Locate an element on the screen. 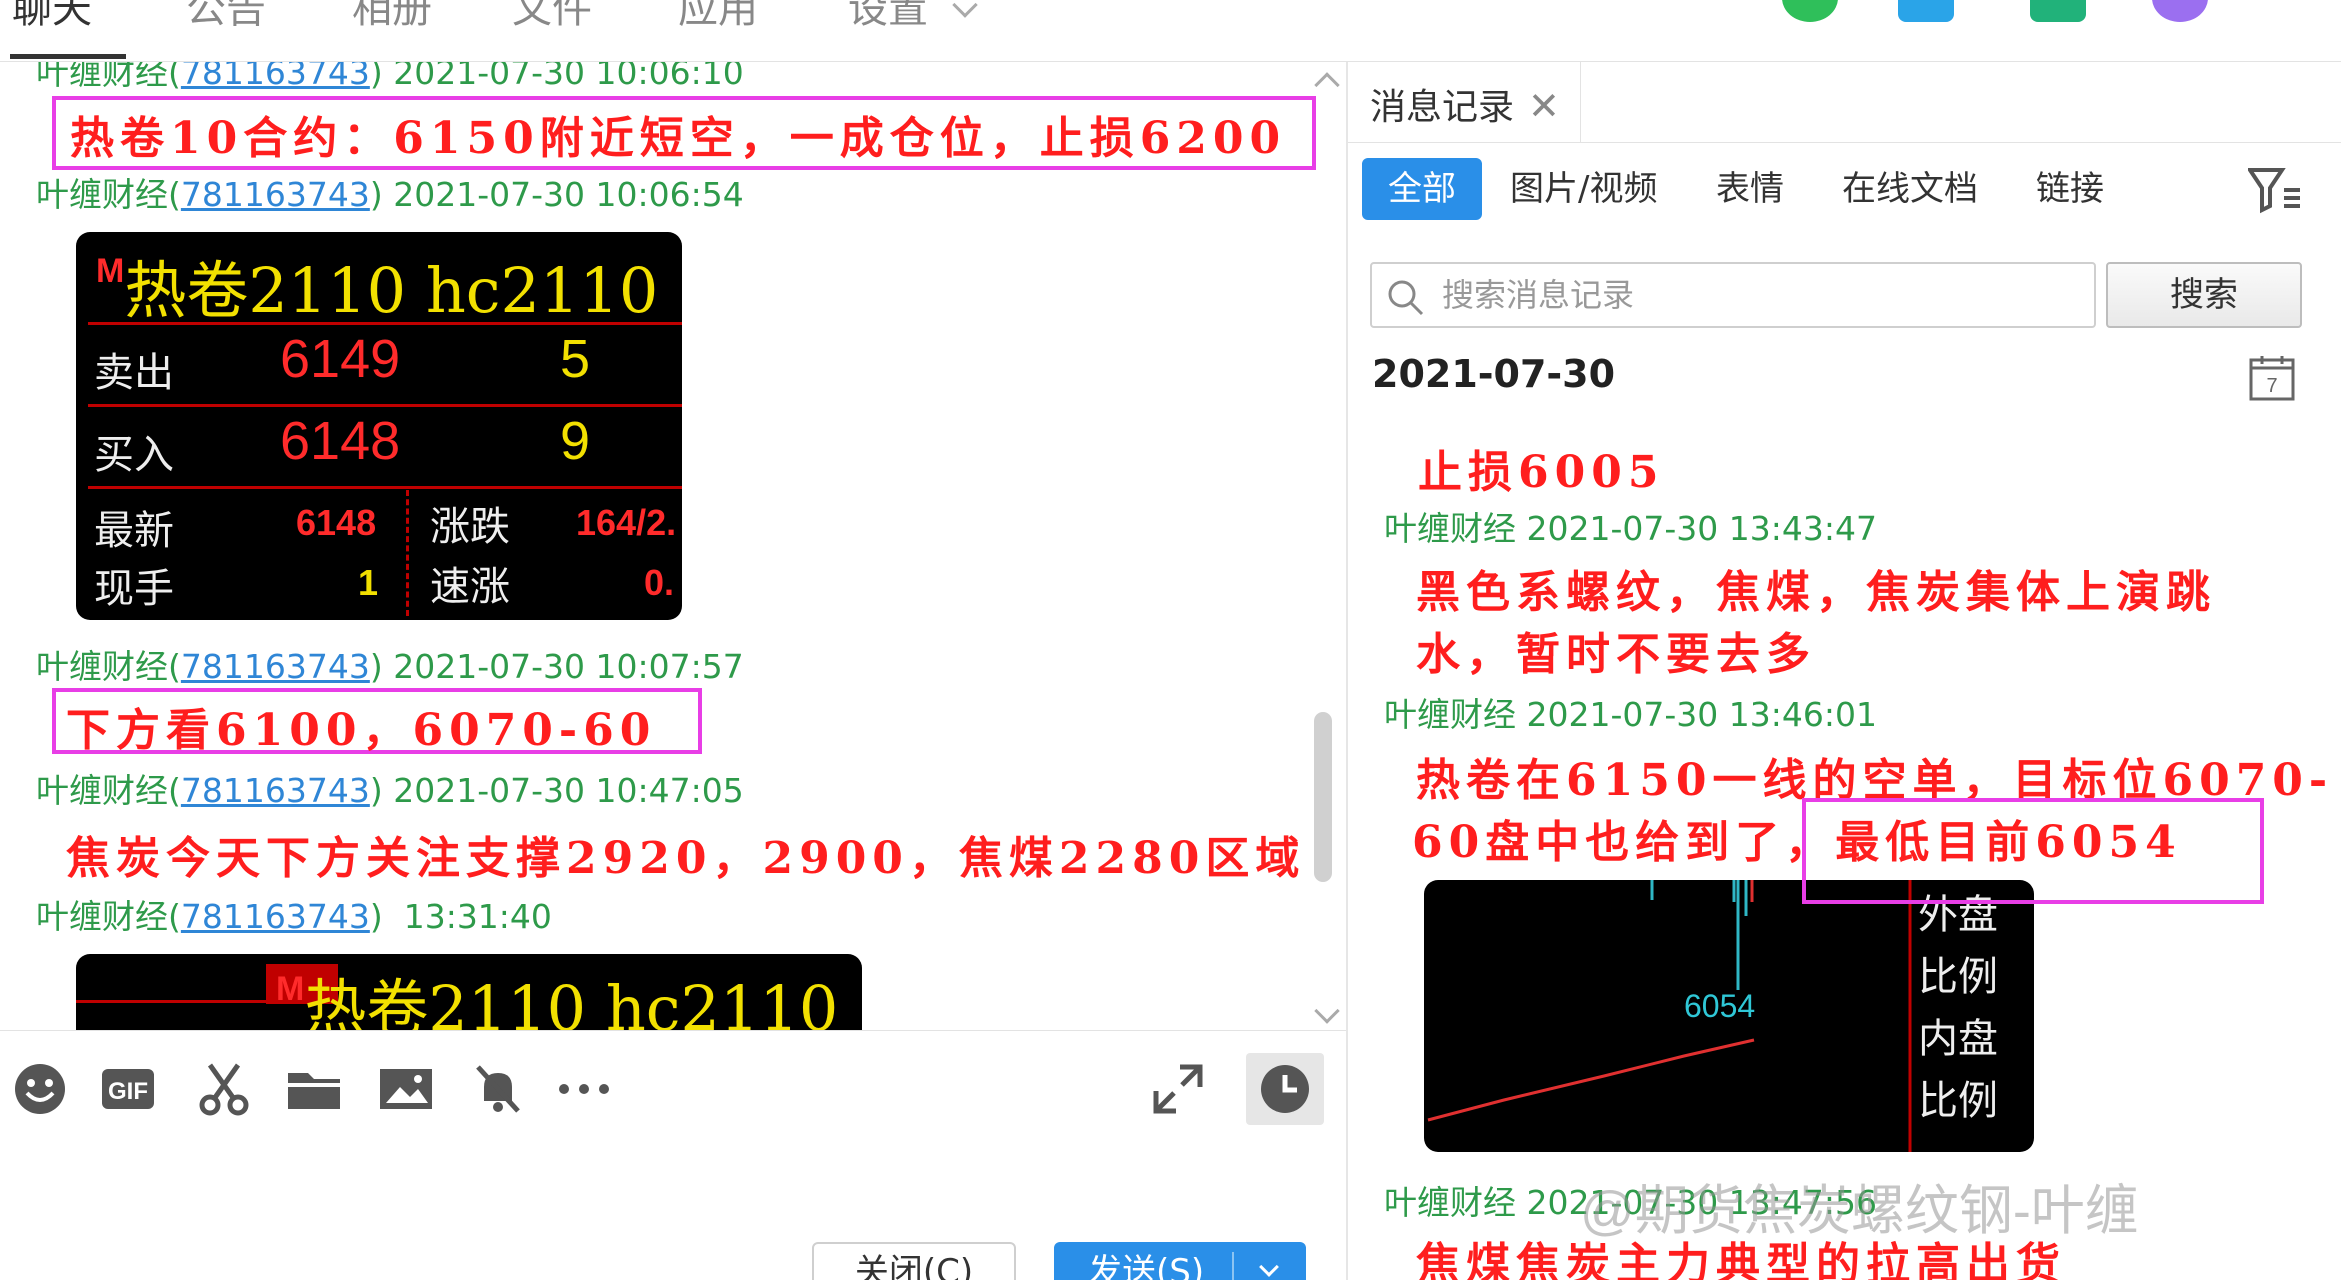  message-text: 焦炭今天下方关注支撑2920，2900，焦煤2280区域 is located at coordinates (686, 858).